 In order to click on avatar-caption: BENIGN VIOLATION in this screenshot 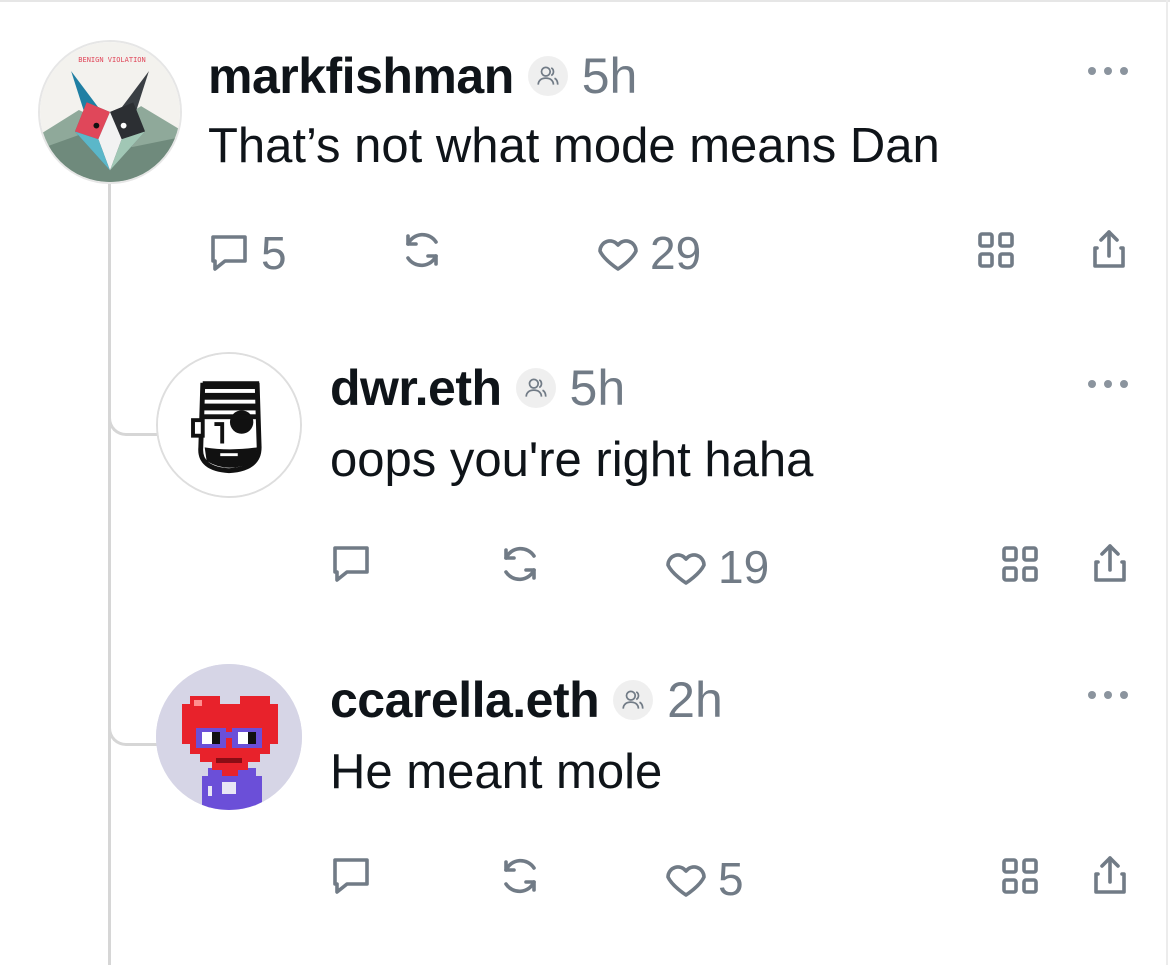, I will do `click(112, 60)`.